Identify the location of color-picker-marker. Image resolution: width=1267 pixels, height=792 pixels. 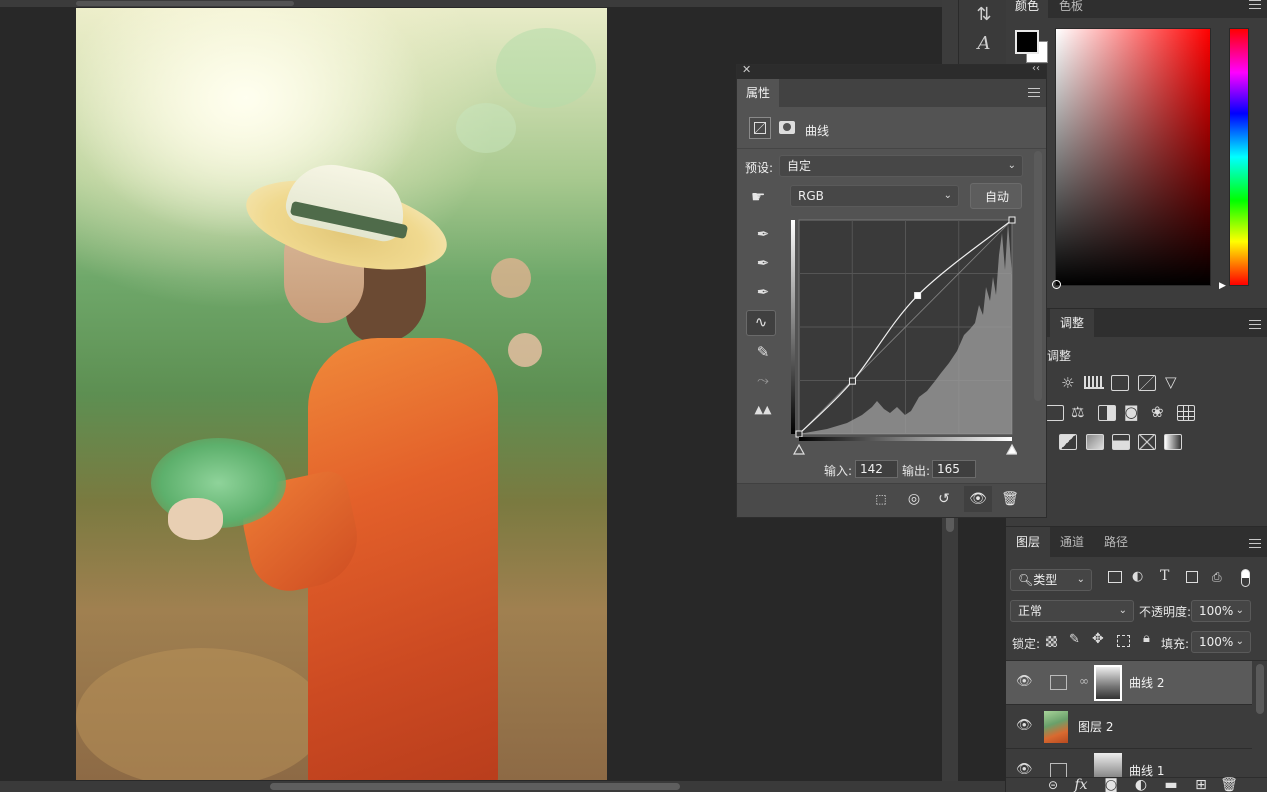
(1056, 284).